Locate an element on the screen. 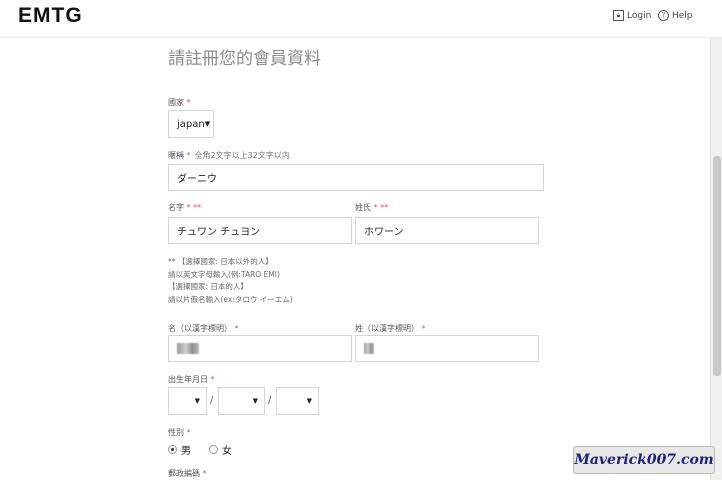 Image resolution: width=722 pixels, height=480 pixels. watermark-logo: Maverick007.com is located at coordinates (644, 460).